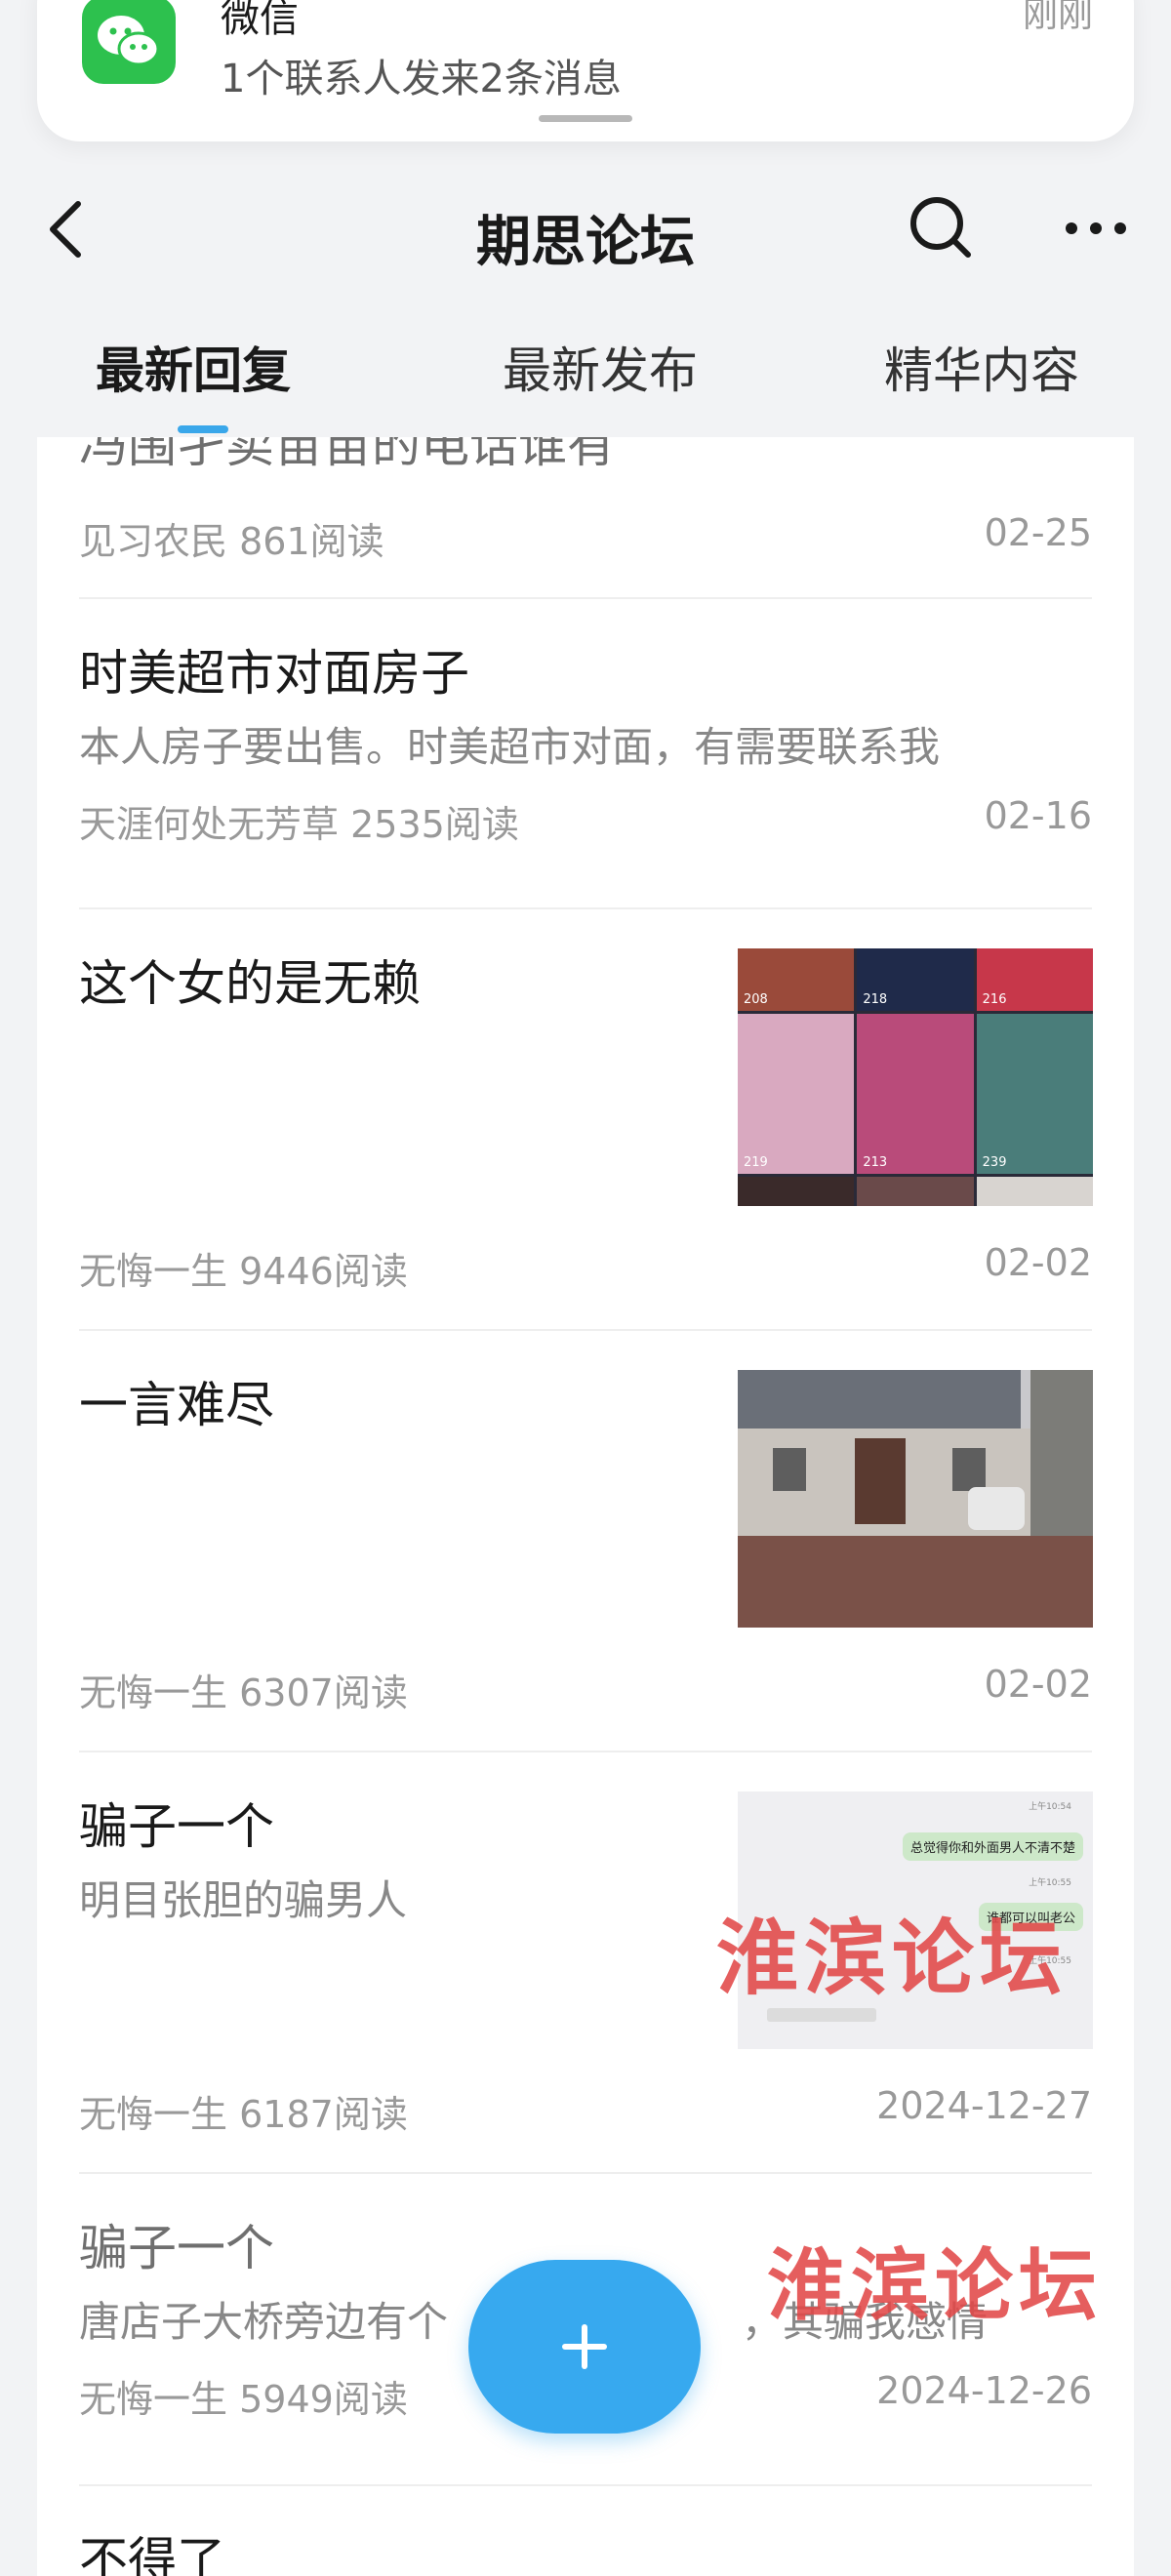 The image size is (1171, 2576). I want to click on wechat-icon, so click(129, 42).